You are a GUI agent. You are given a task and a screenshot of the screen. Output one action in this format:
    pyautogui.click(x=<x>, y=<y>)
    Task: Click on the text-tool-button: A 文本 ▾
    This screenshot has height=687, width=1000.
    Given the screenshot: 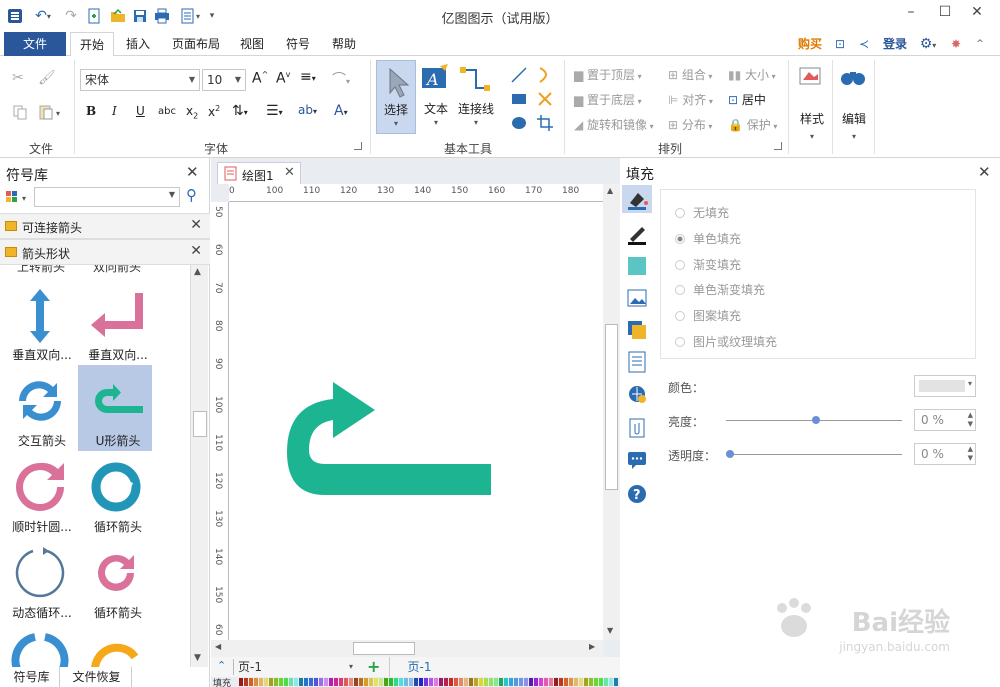 What is the action you would take?
    pyautogui.click(x=436, y=98)
    